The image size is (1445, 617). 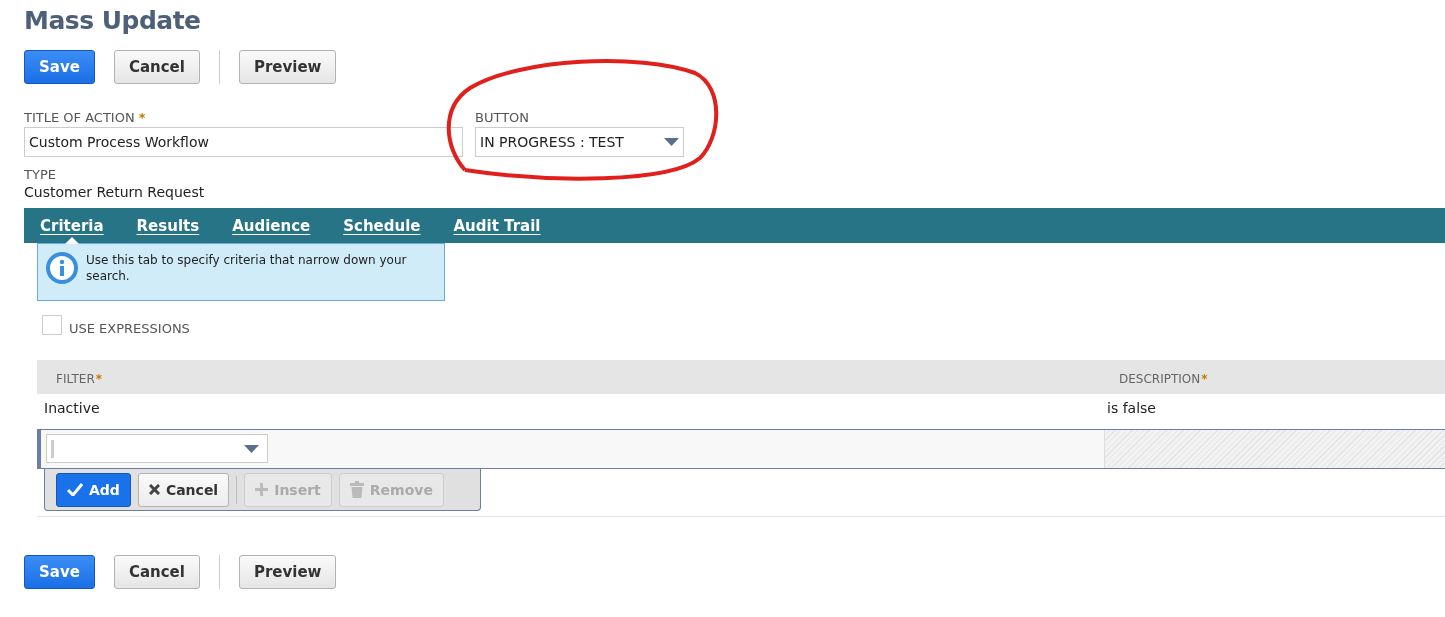 I want to click on info-text: Use this tab to specify criteria that narrow down your search., so click(x=247, y=268).